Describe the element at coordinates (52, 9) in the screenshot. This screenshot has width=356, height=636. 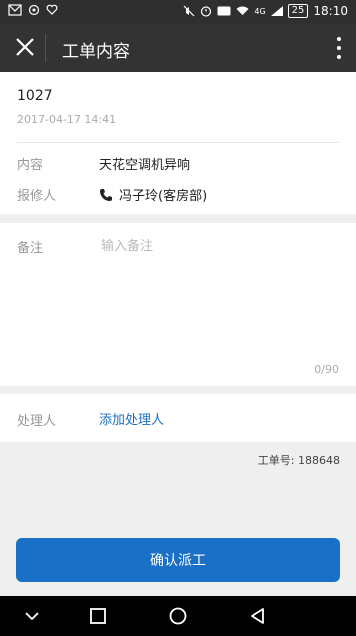
I see `heart-icon` at that location.